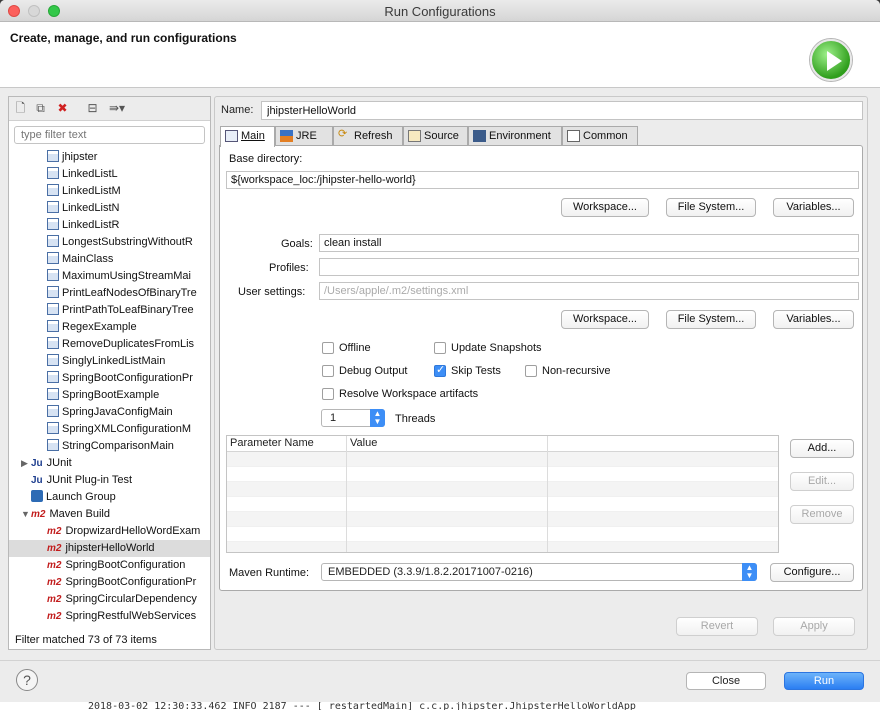 Image resolution: width=880 pixels, height=710 pixels. What do you see at coordinates (117, 108) in the screenshot?
I see `filter-menu-icon: ⇛▾` at bounding box center [117, 108].